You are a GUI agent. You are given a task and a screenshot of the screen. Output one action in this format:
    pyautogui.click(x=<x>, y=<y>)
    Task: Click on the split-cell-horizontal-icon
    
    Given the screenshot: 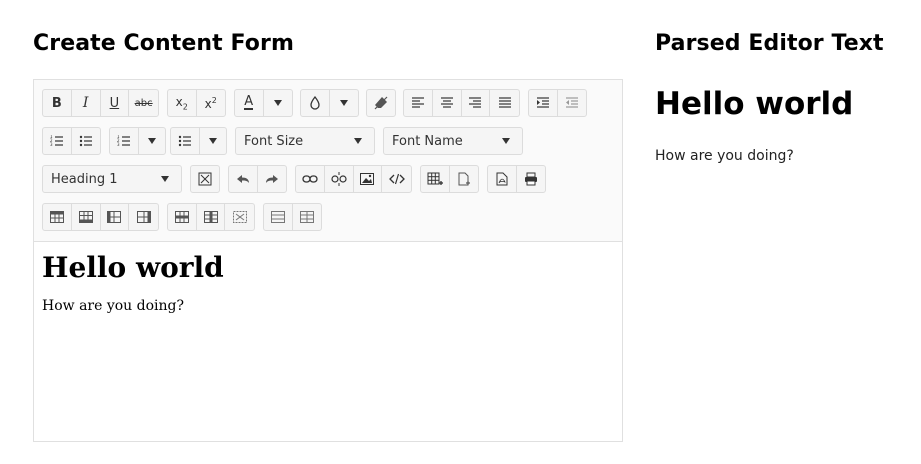 What is the action you would take?
    pyautogui.click(x=278, y=217)
    